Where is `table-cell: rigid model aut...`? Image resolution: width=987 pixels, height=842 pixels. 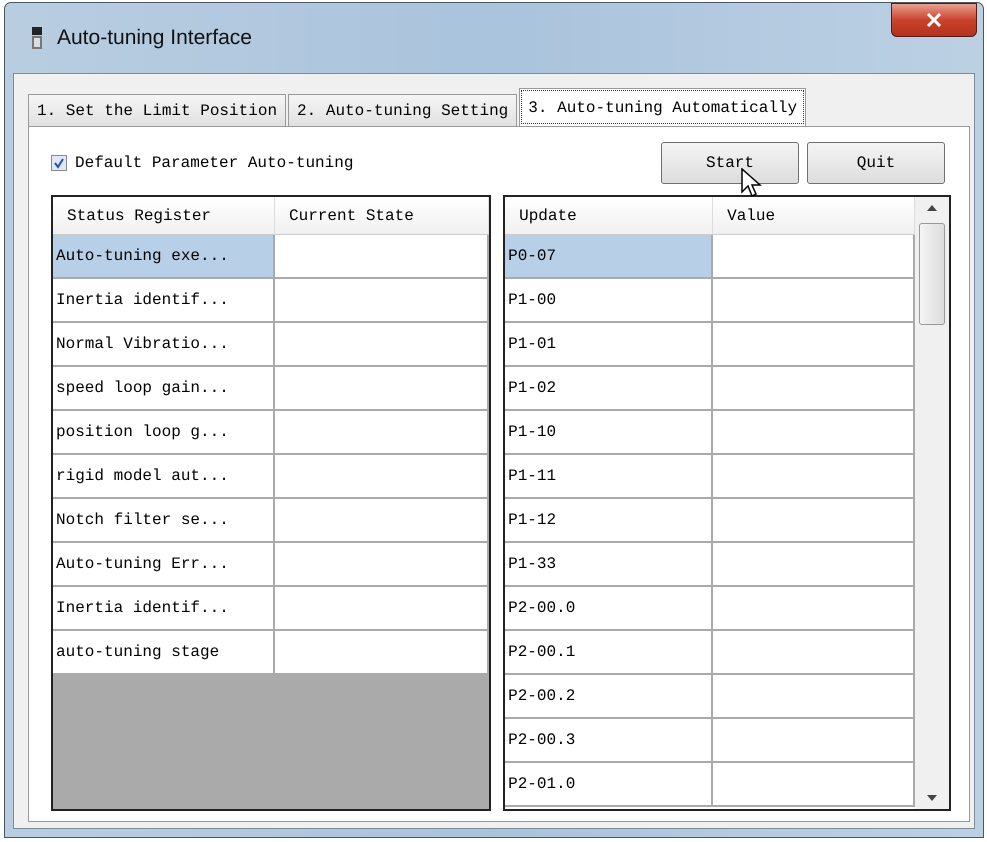
table-cell: rigid model aut... is located at coordinates (164, 477).